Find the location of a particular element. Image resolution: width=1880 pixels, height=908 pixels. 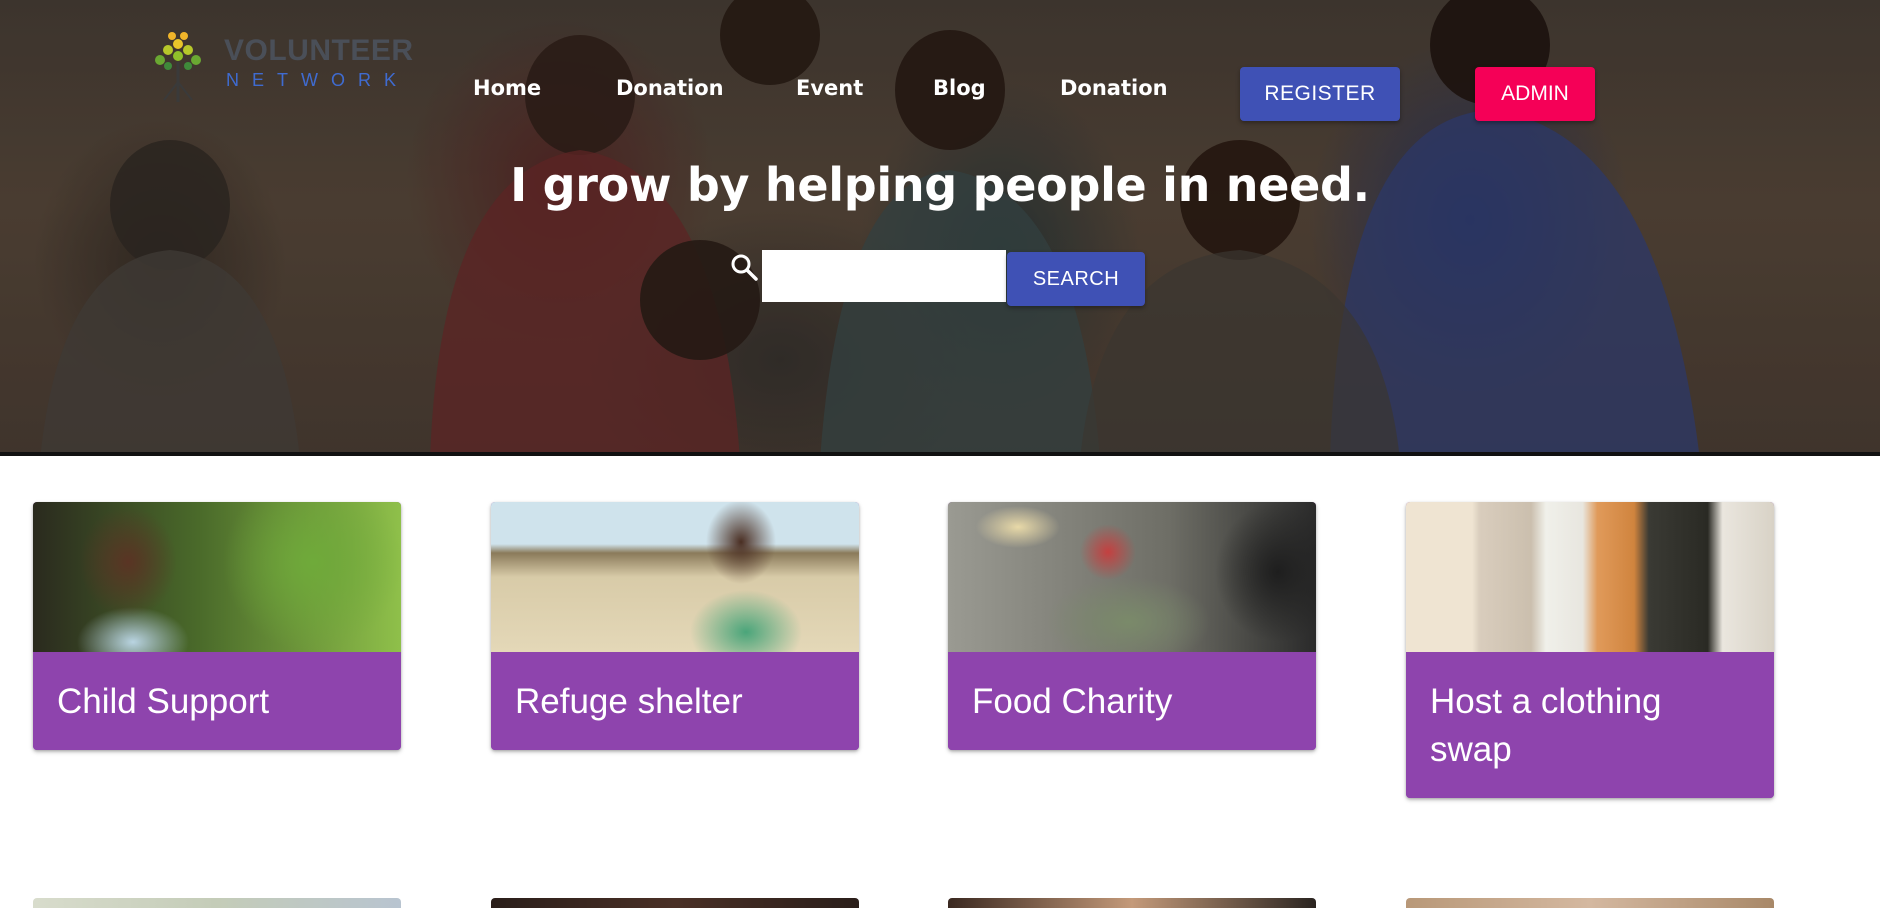

nav-home: Home is located at coordinates (507, 88).